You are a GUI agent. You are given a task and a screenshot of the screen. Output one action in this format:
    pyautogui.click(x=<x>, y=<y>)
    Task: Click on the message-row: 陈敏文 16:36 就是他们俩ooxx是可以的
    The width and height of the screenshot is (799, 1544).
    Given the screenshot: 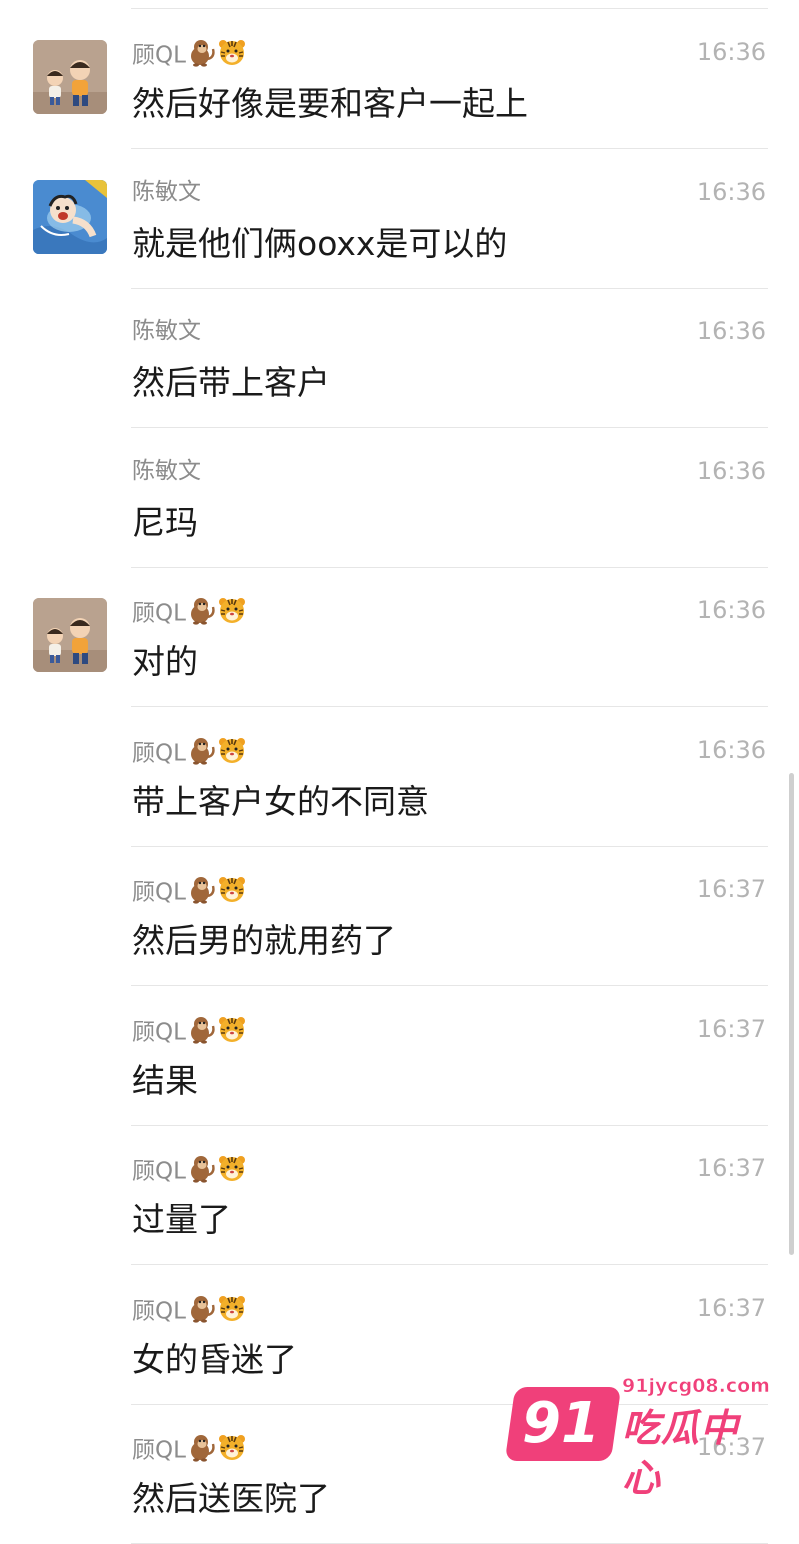 What is the action you would take?
    pyautogui.click(x=399, y=219)
    